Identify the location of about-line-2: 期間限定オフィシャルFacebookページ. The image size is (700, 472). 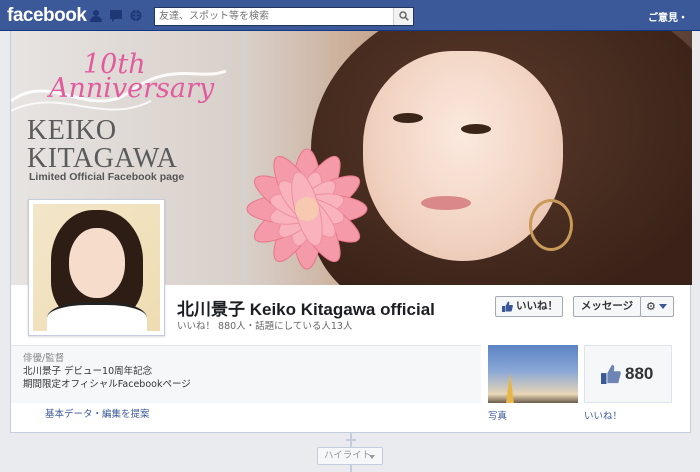
(107, 384).